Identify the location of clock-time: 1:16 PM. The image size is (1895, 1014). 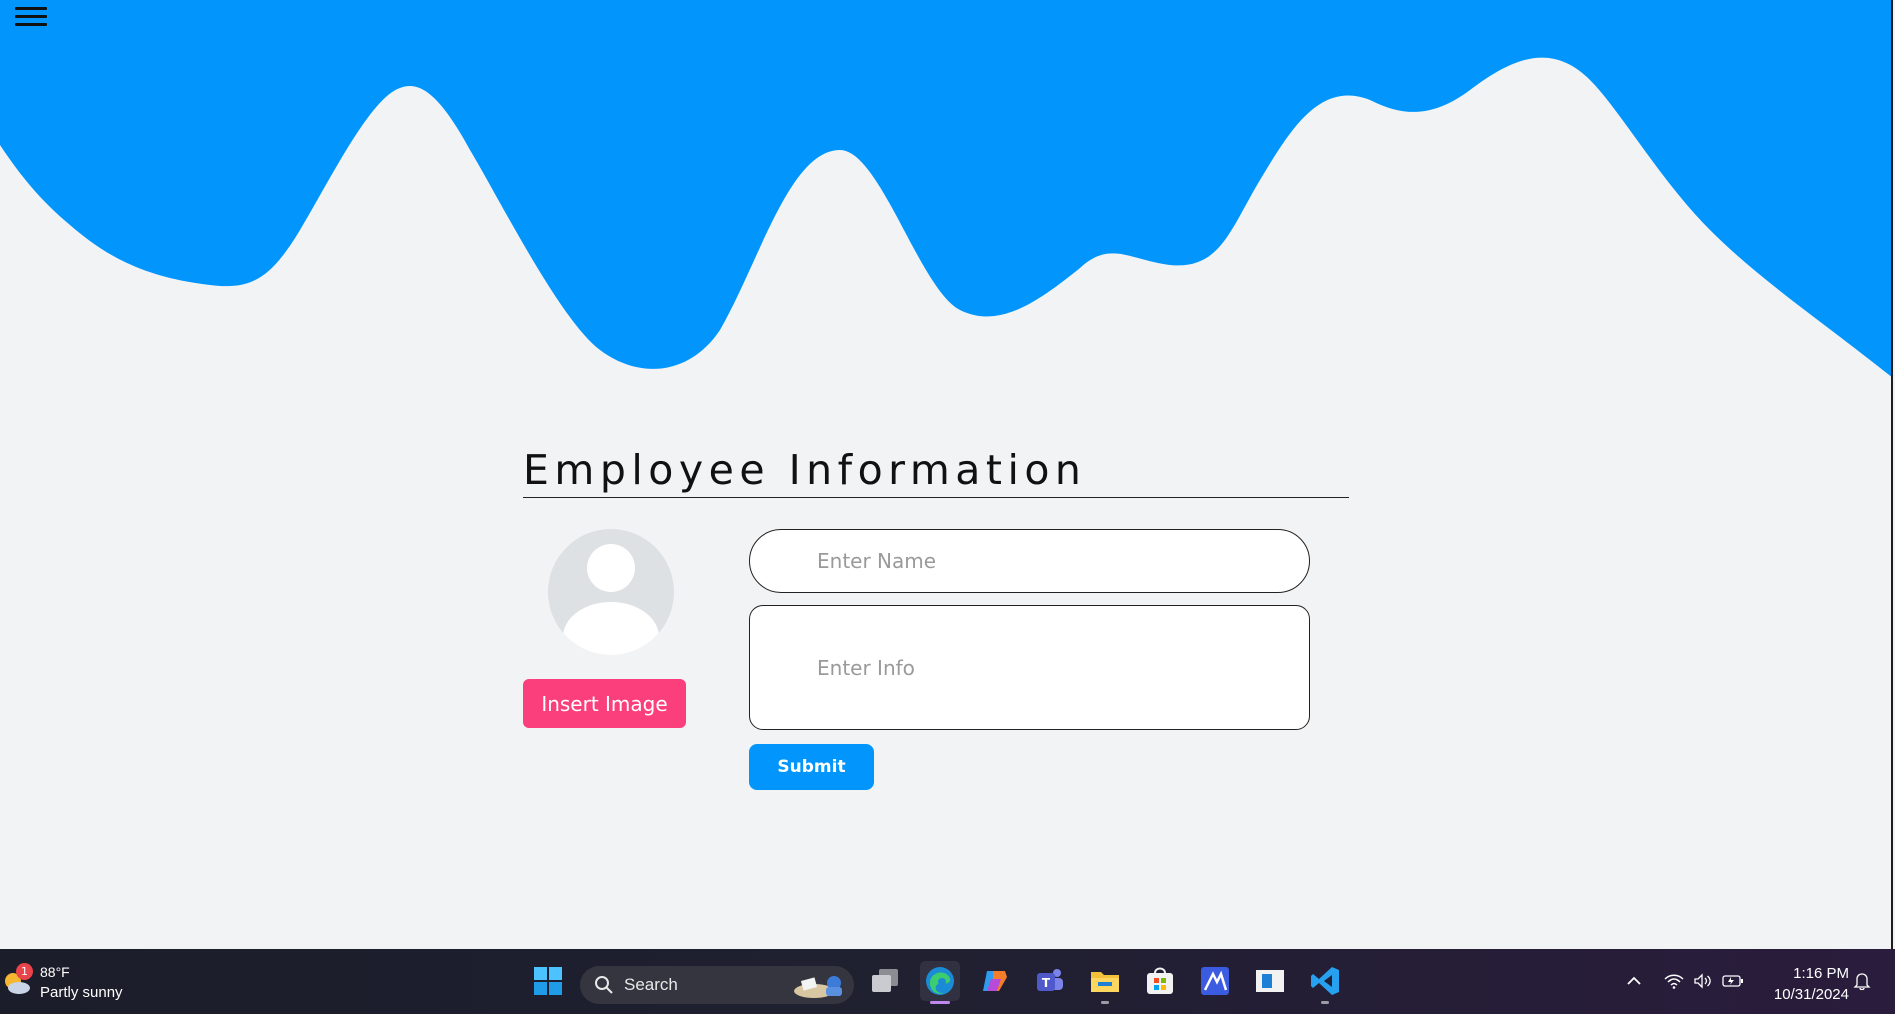
(1812, 973).